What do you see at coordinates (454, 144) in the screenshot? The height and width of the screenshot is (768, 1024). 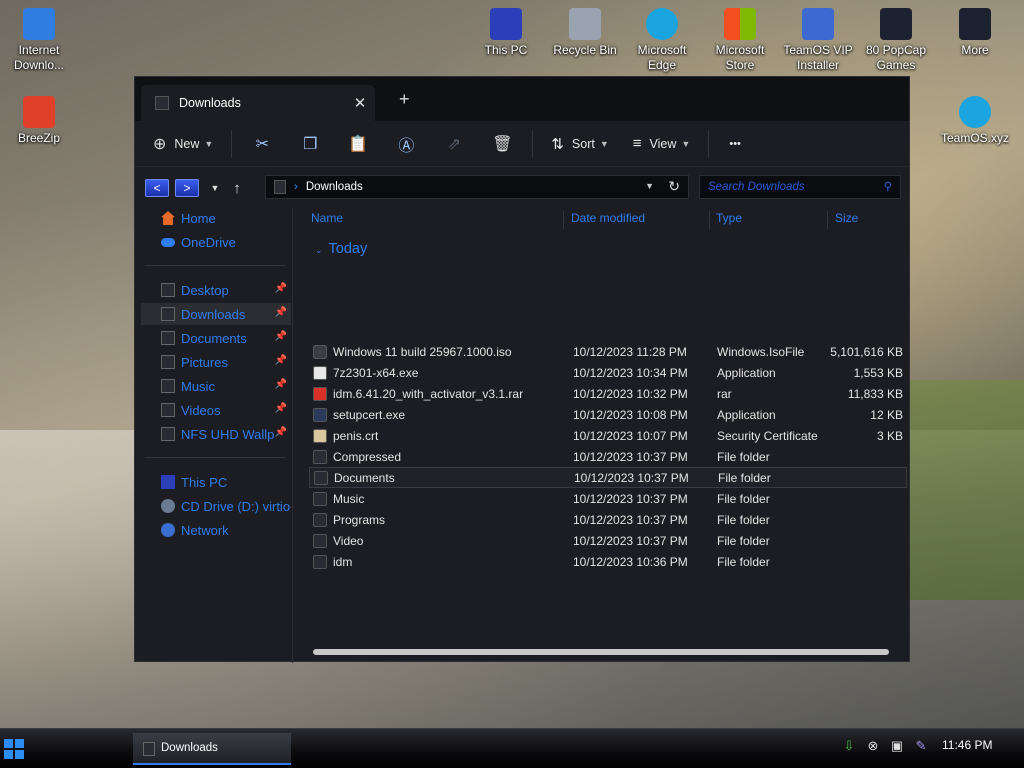 I see `share-icon: ⇗` at bounding box center [454, 144].